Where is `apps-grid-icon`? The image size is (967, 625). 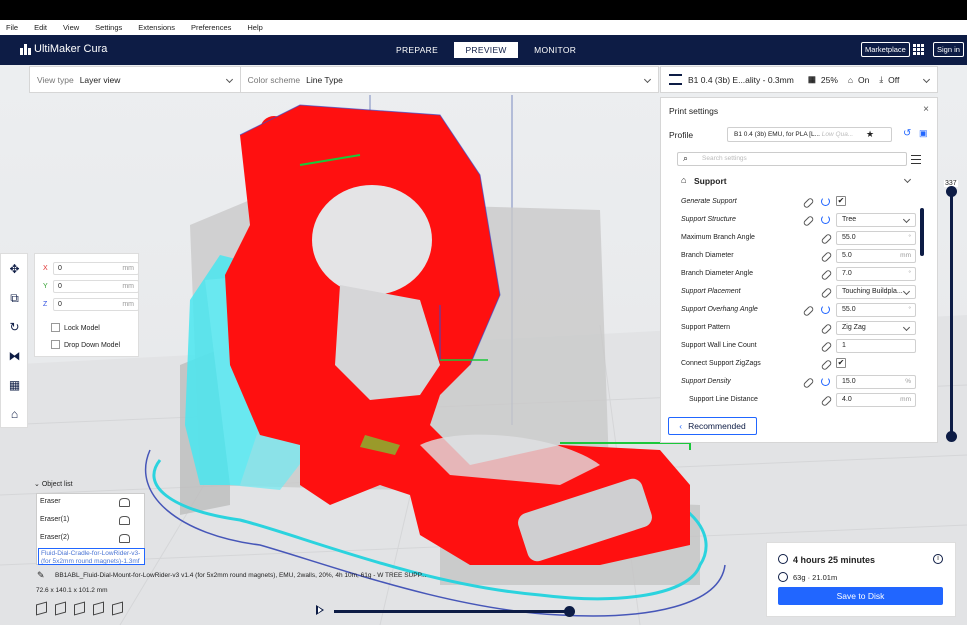
apps-grid-icon is located at coordinates (918, 49).